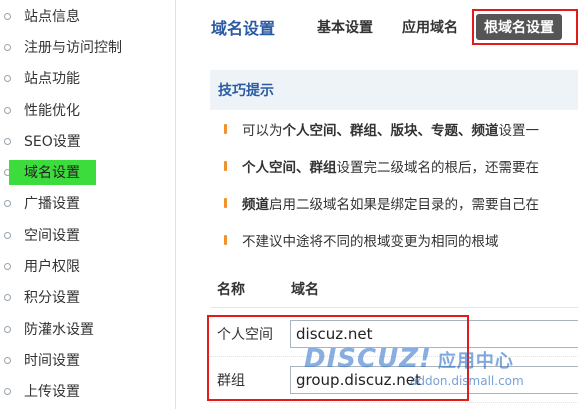 The image size is (578, 409). I want to click on table-header: 名称 域名, so click(394, 289).